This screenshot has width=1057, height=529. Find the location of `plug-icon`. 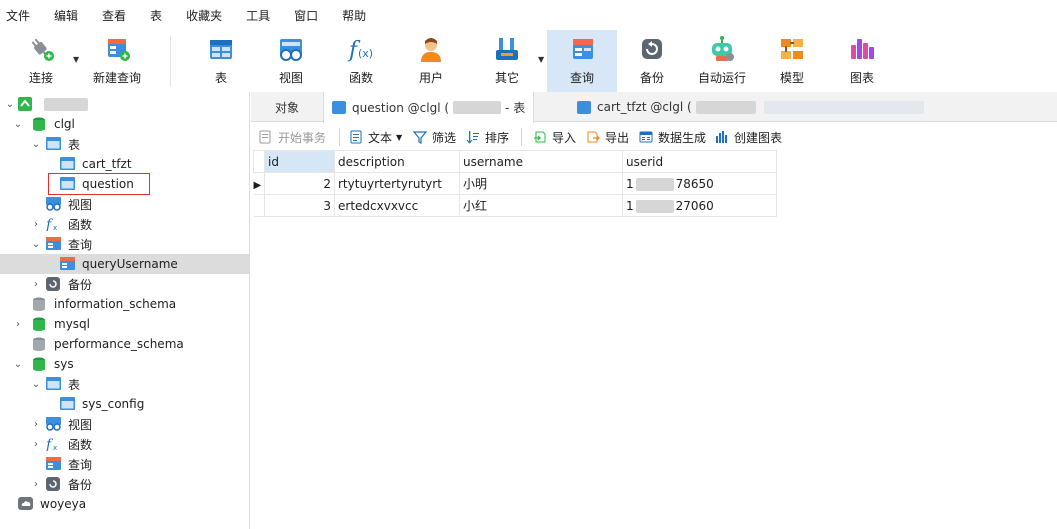

plug-icon is located at coordinates (41, 49).